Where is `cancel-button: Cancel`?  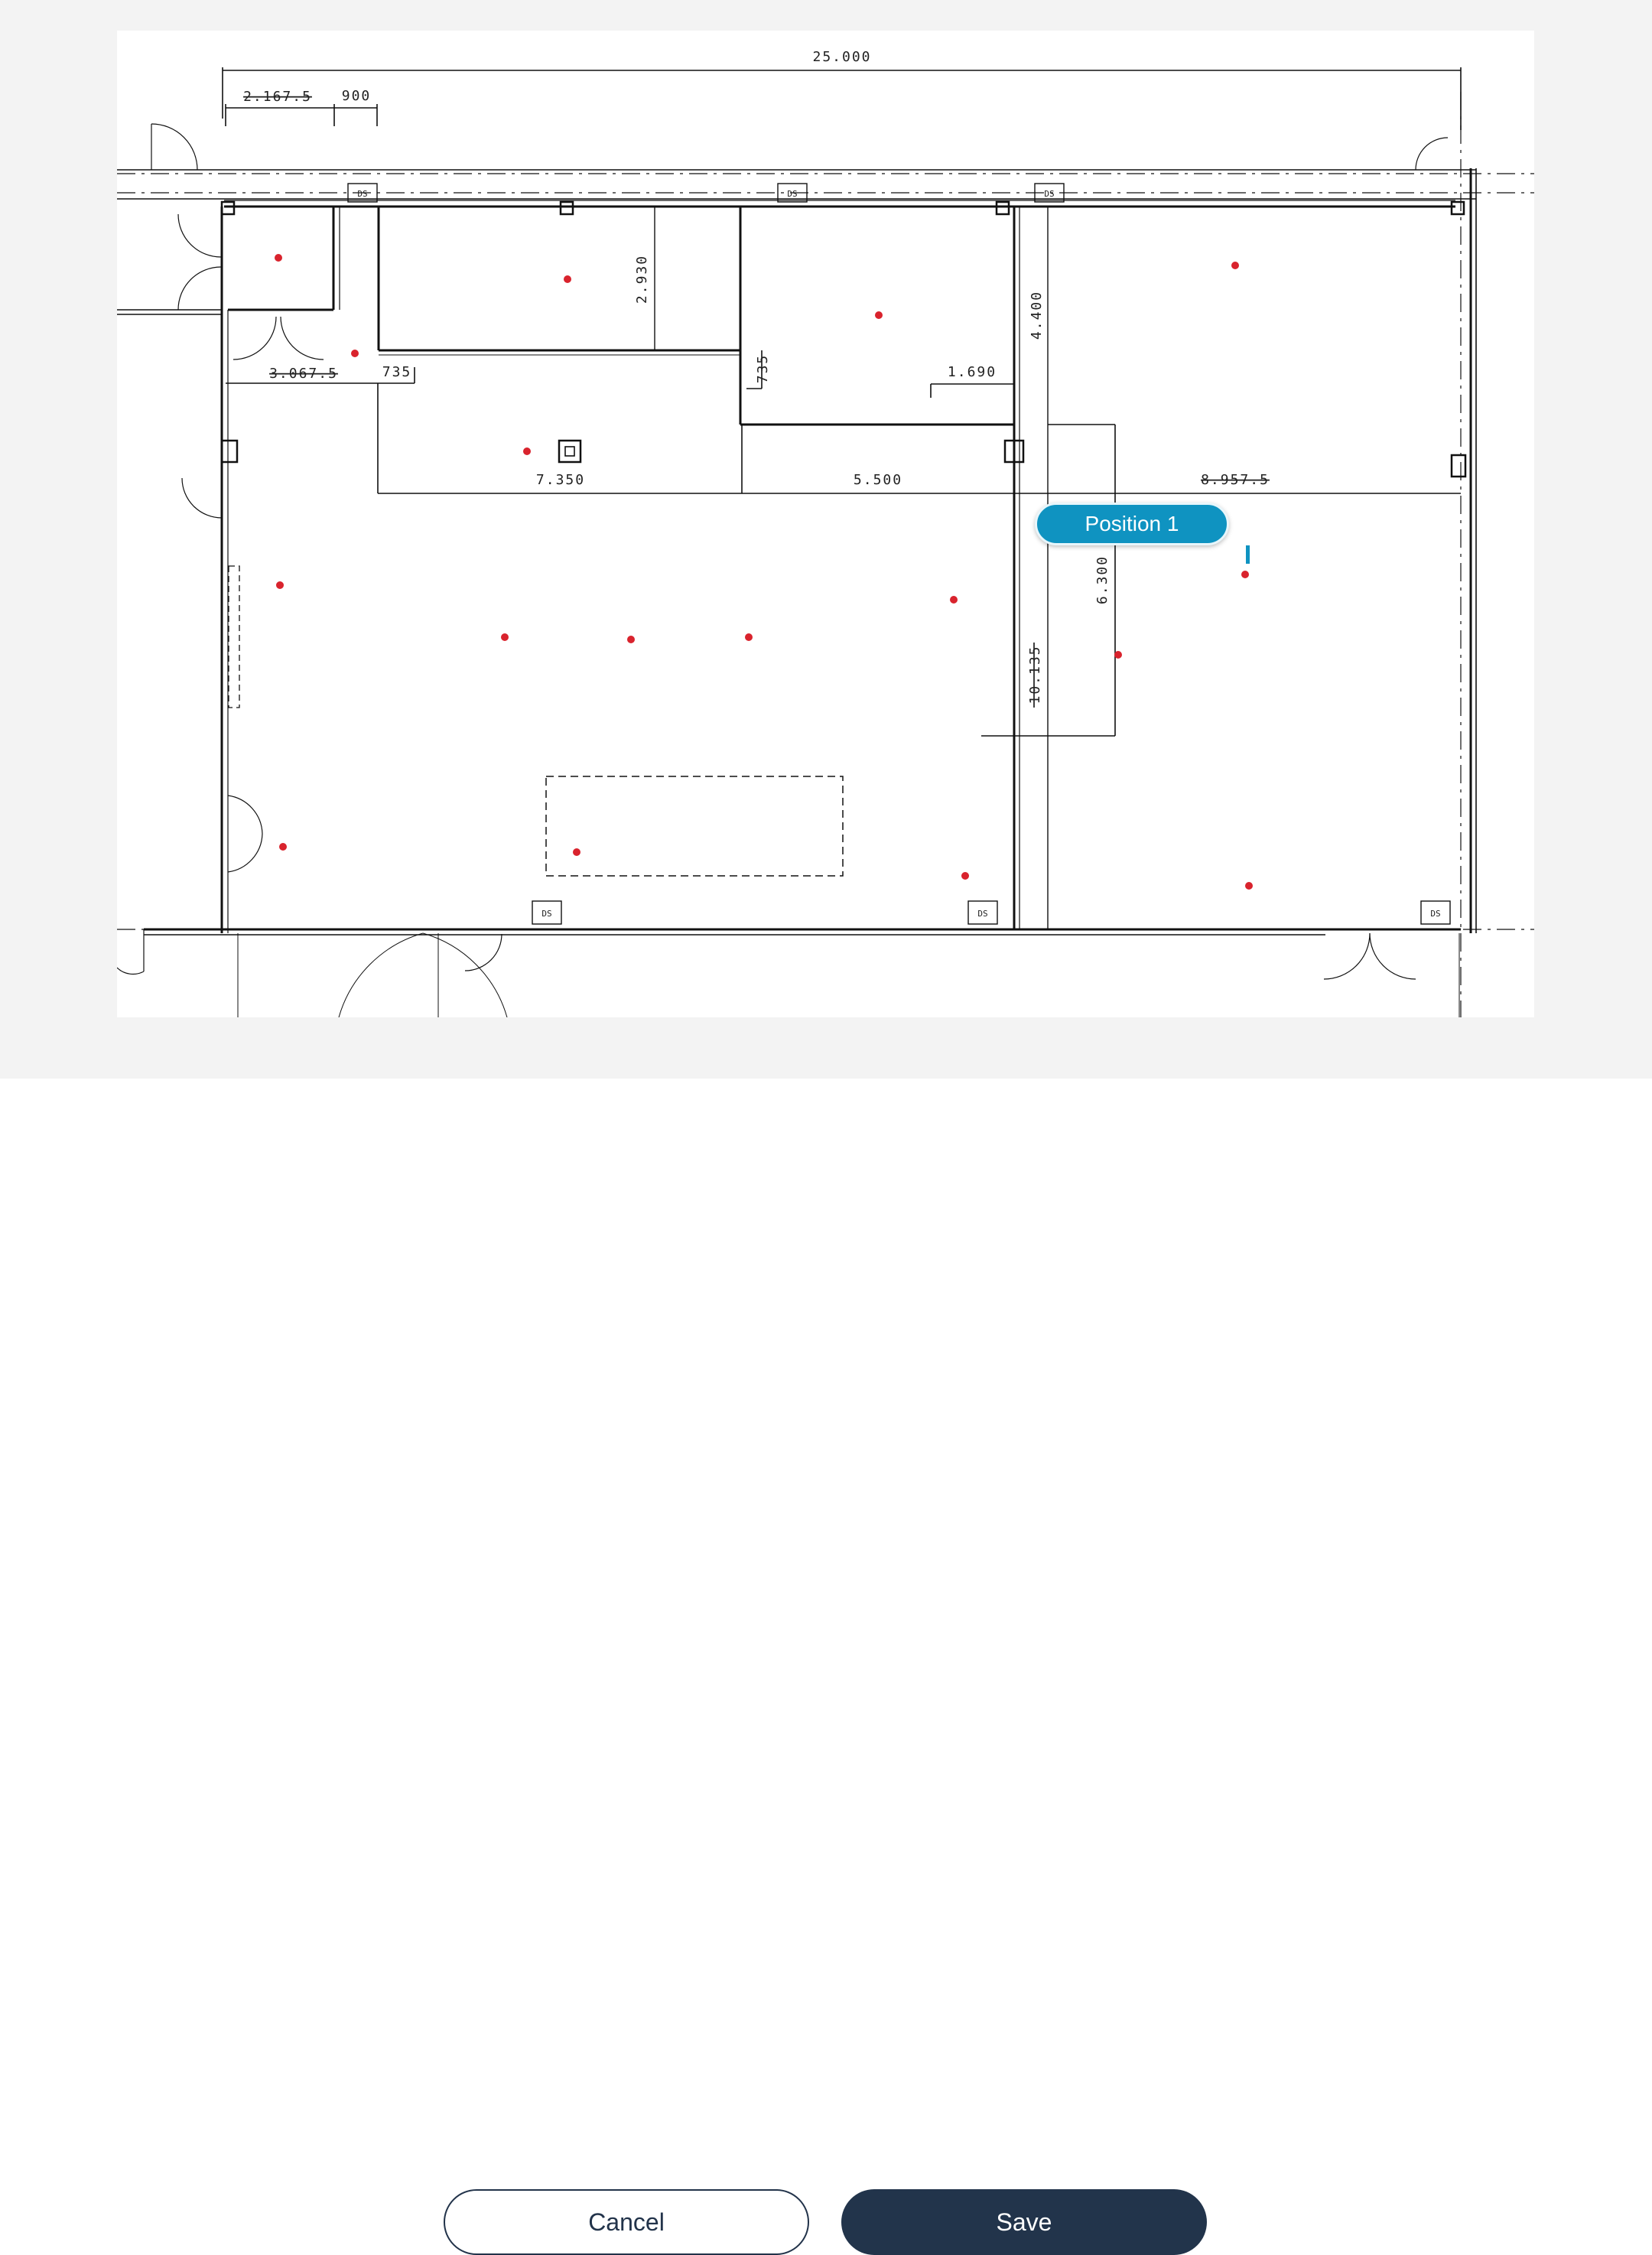
cancel-button: Cancel is located at coordinates (626, 2222).